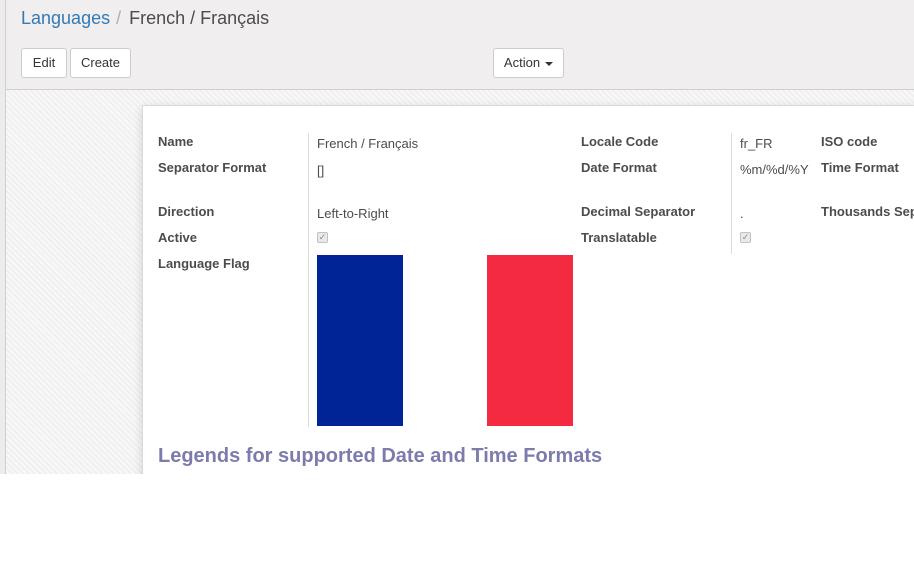  I want to click on direction-value: Left-to-Right, so click(353, 213).